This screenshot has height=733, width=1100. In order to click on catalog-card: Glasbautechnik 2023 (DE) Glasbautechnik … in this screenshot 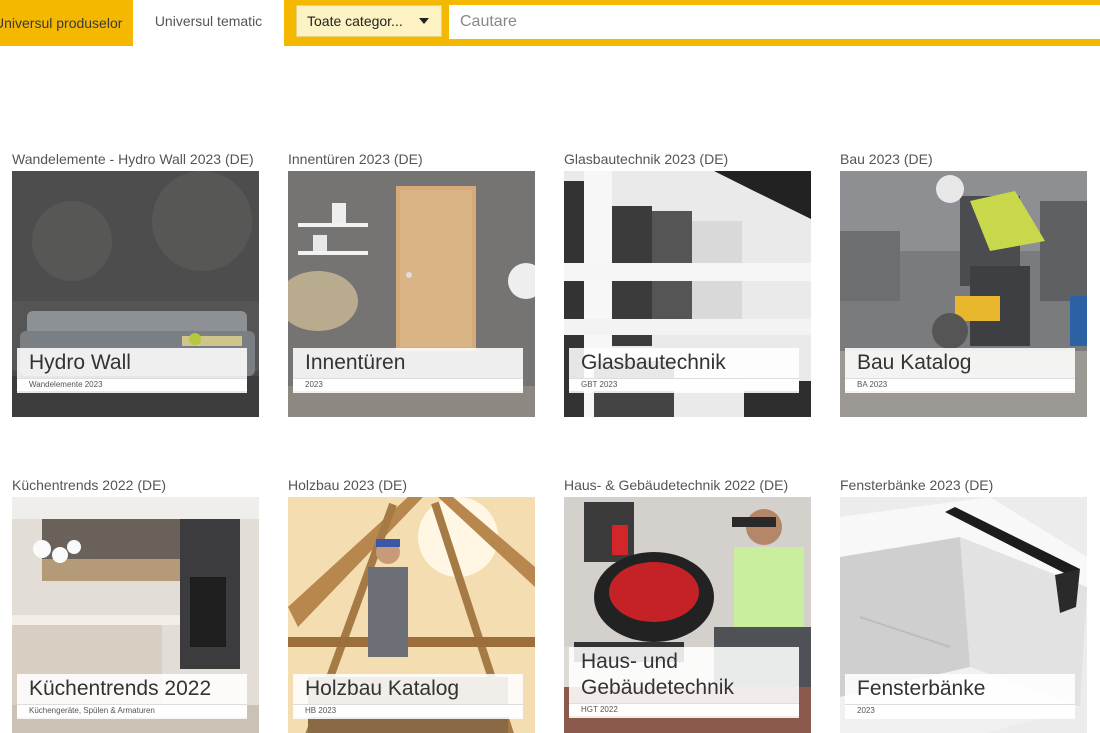, I will do `click(687, 283)`.